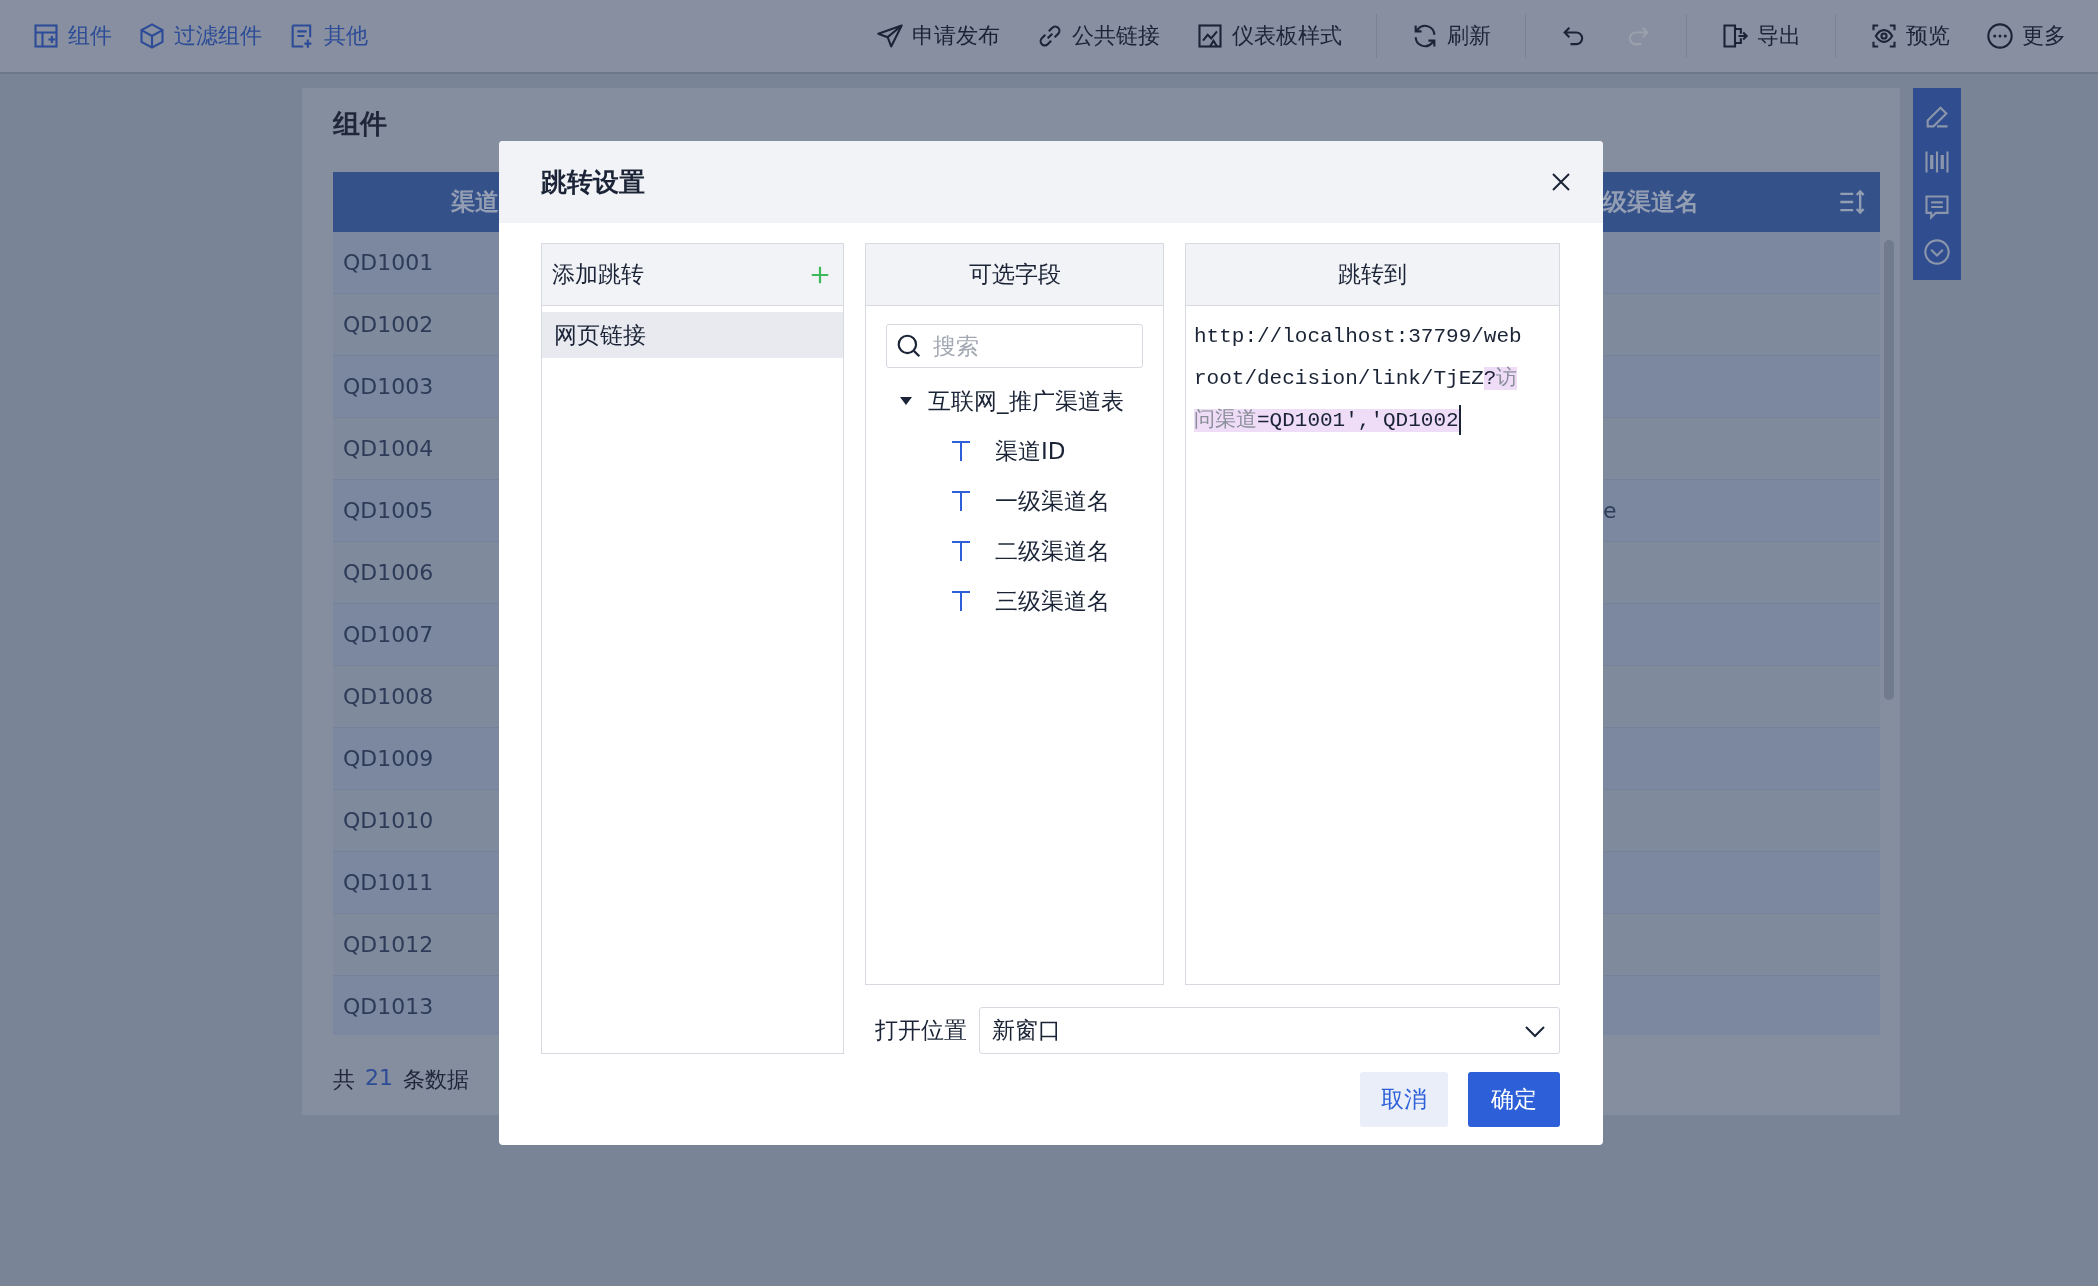 The image size is (2098, 1286). Describe the element at coordinates (2000, 36) in the screenshot. I see `more-icon` at that location.